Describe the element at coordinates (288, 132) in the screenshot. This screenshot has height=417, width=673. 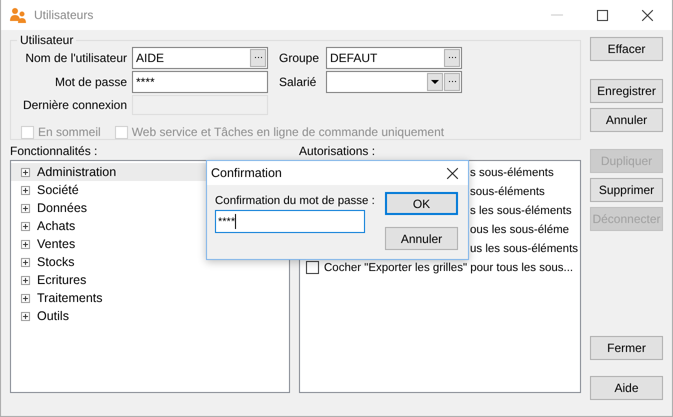
I see `checkbox-label: Web service et Tâches en ligne de commande uniquement` at that location.